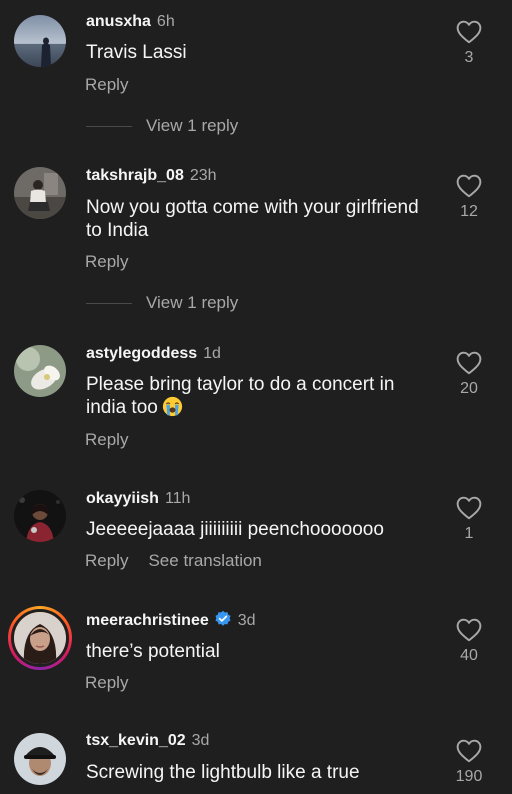  What do you see at coordinates (469, 776) in the screenshot?
I see `like-count: 190` at bounding box center [469, 776].